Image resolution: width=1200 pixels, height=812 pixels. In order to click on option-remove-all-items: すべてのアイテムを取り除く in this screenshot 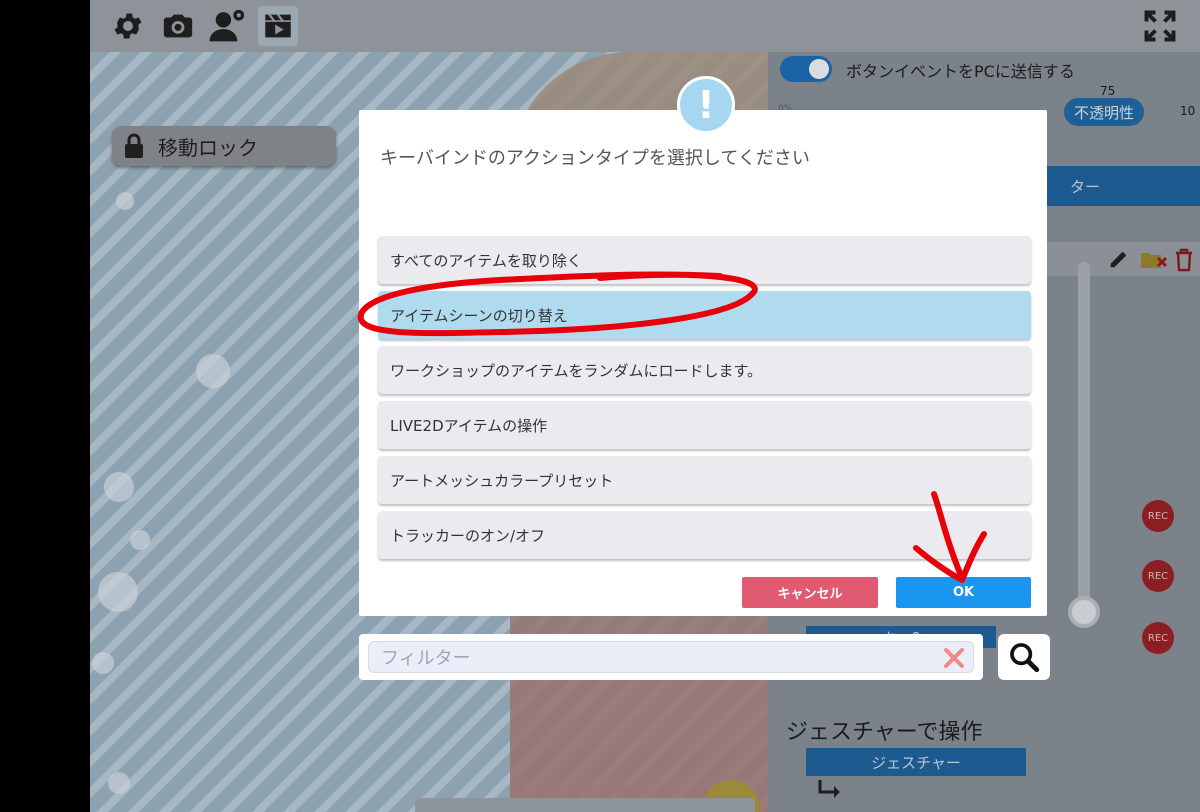, I will do `click(704, 260)`.